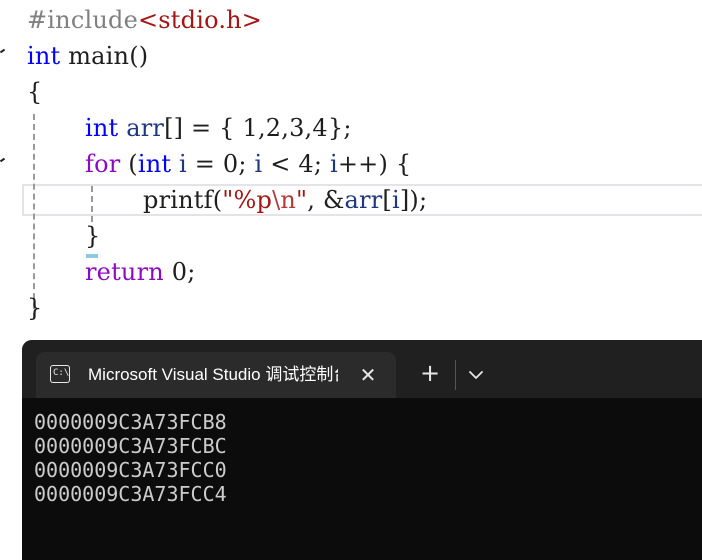 Image resolution: width=702 pixels, height=560 pixels. I want to click on code-line-1: #include<stdio.h>, so click(145, 20).